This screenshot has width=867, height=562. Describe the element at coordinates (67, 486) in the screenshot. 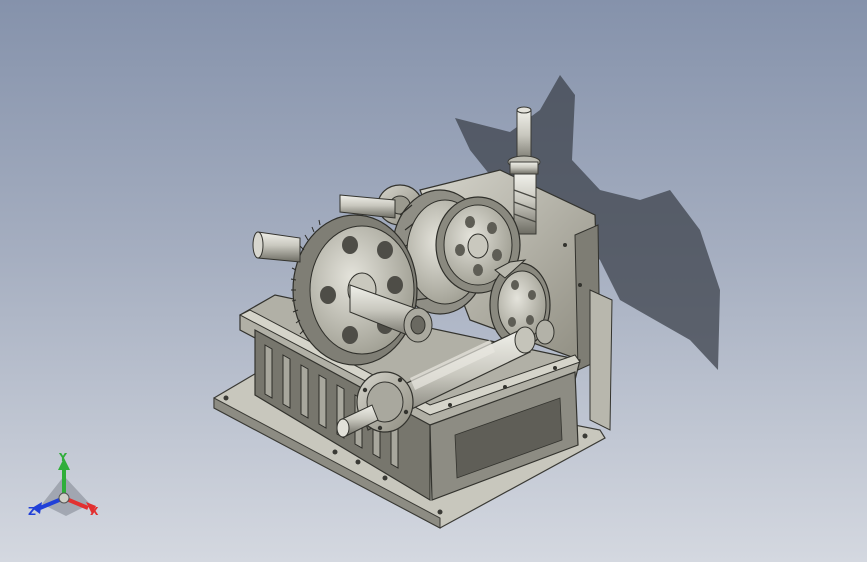

I see `axis-triad: Y X Z` at that location.